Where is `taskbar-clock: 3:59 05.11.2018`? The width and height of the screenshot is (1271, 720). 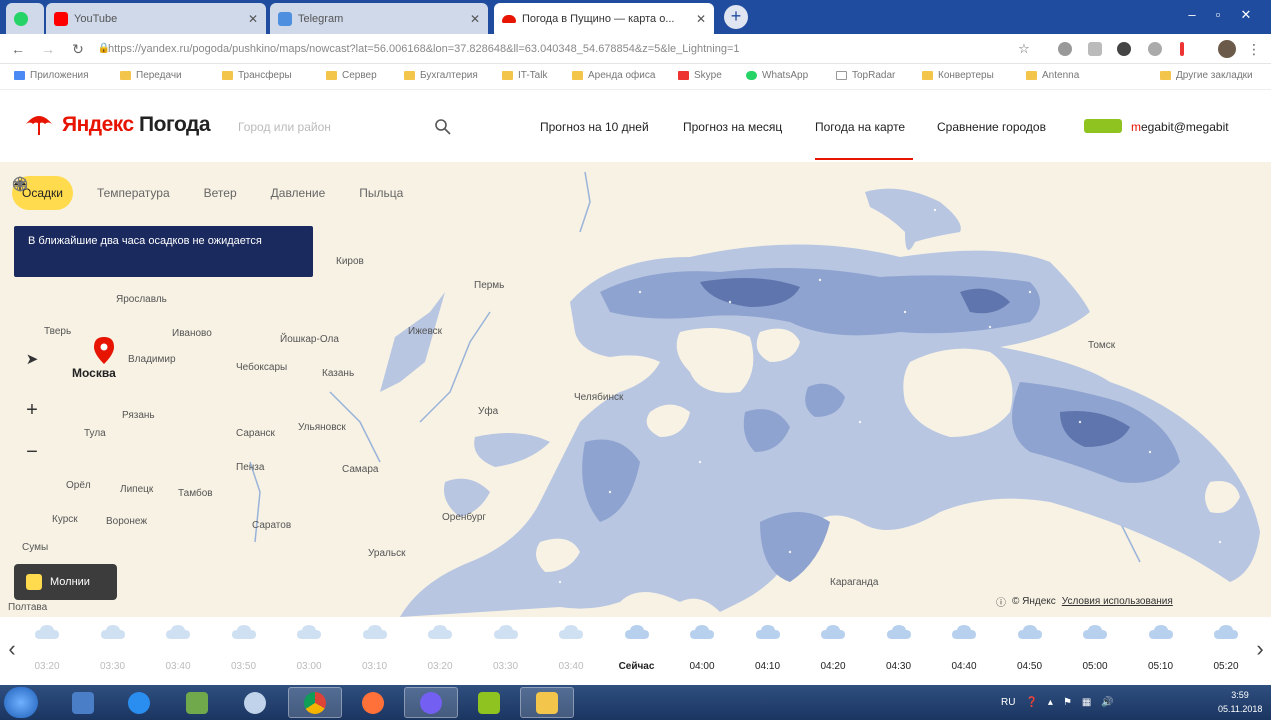 taskbar-clock: 3:59 05.11.2018 is located at coordinates (1240, 702).